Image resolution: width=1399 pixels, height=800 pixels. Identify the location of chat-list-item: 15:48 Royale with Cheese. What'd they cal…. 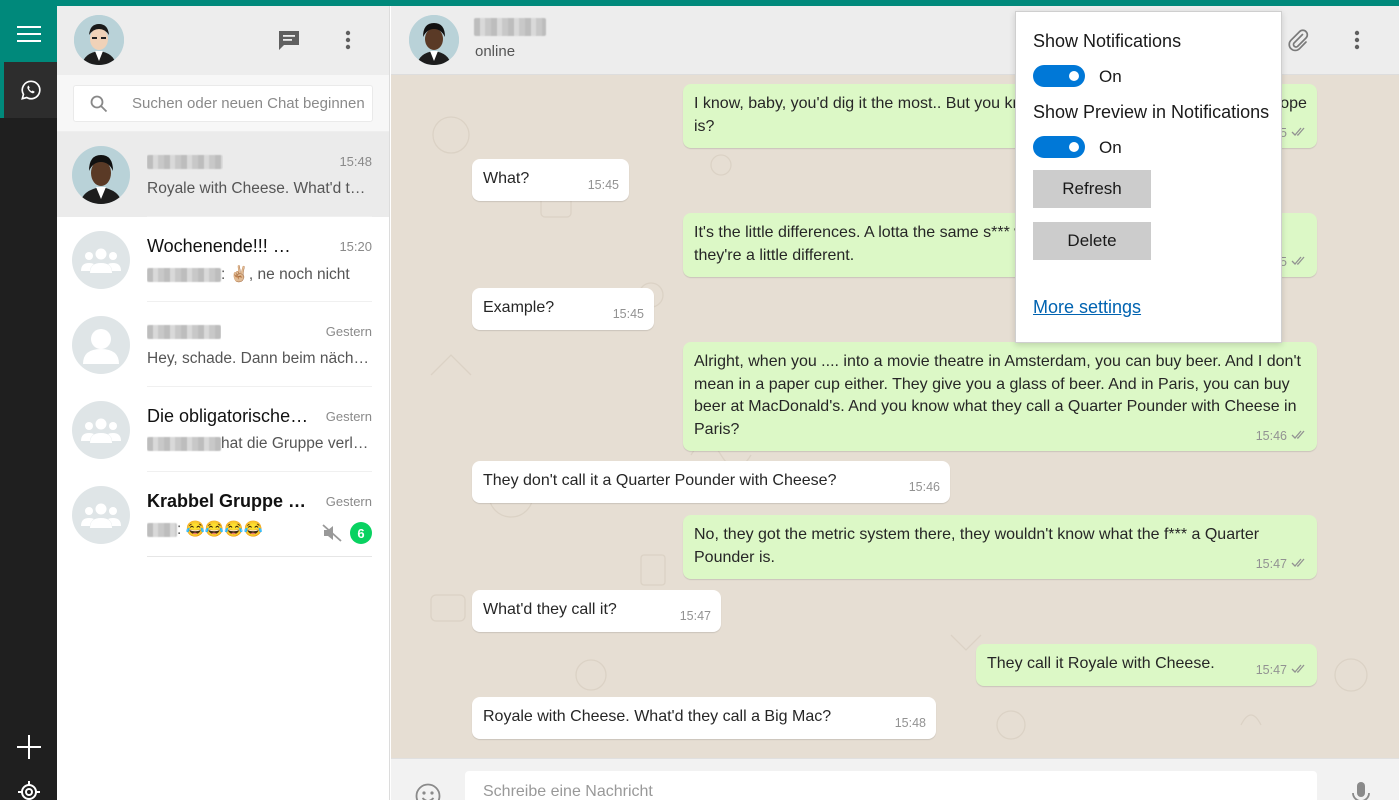
(223, 174).